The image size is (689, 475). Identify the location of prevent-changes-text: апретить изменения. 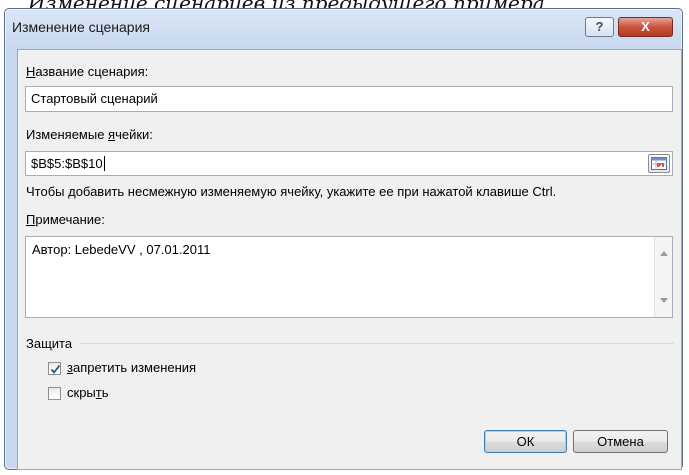
(134, 367).